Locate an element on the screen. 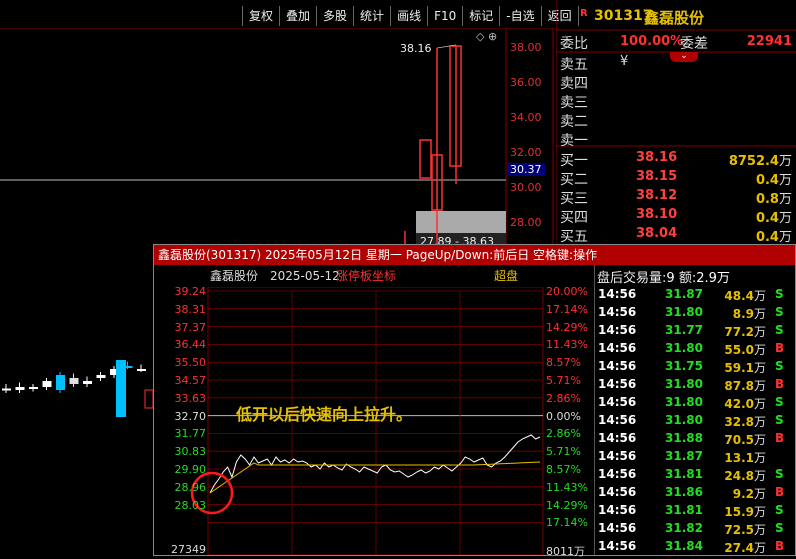  buy-level-row: 买五 38.04 0.4万 is located at coordinates (676, 235).